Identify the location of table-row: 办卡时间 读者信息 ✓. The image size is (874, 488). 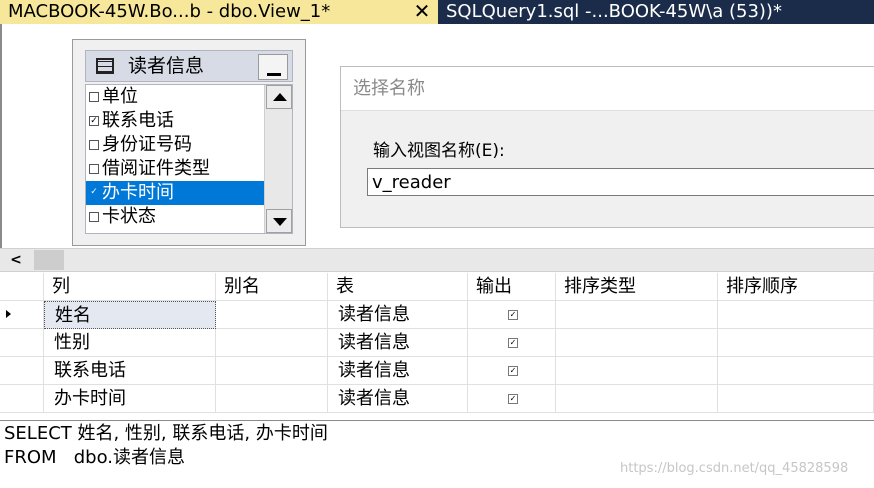
(437, 399).